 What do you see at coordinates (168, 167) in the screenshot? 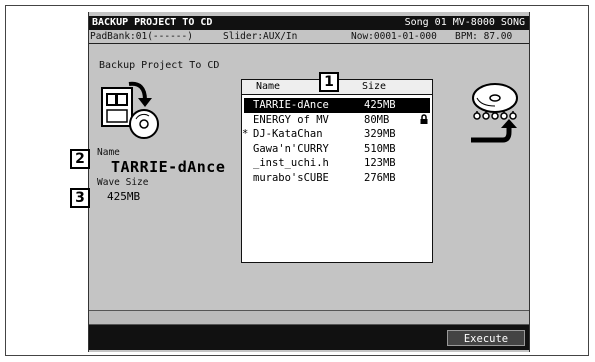
I see `name-value: TARRIE-dAnce` at bounding box center [168, 167].